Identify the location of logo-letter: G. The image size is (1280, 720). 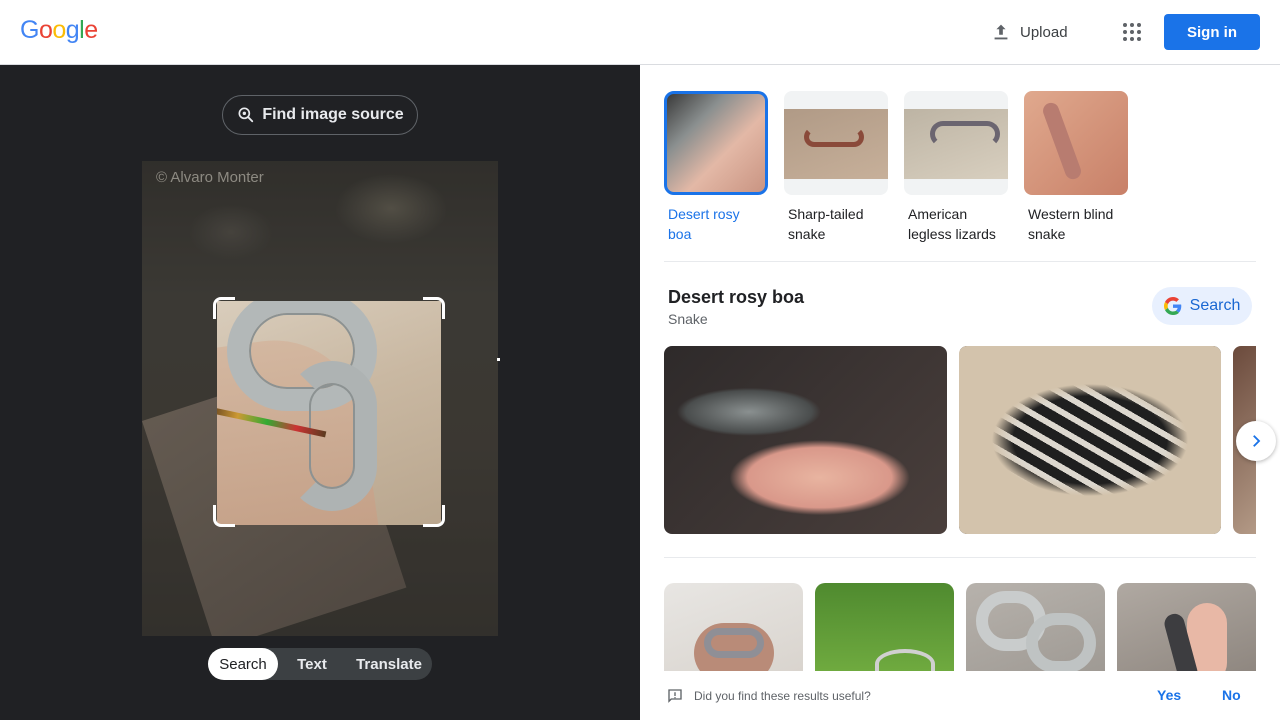
(29, 30).